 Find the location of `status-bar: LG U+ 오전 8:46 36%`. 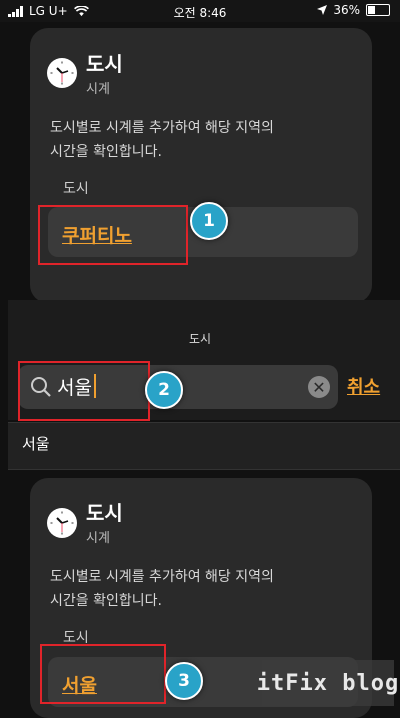

status-bar: LG U+ 오전 8:46 36% is located at coordinates (200, 11).